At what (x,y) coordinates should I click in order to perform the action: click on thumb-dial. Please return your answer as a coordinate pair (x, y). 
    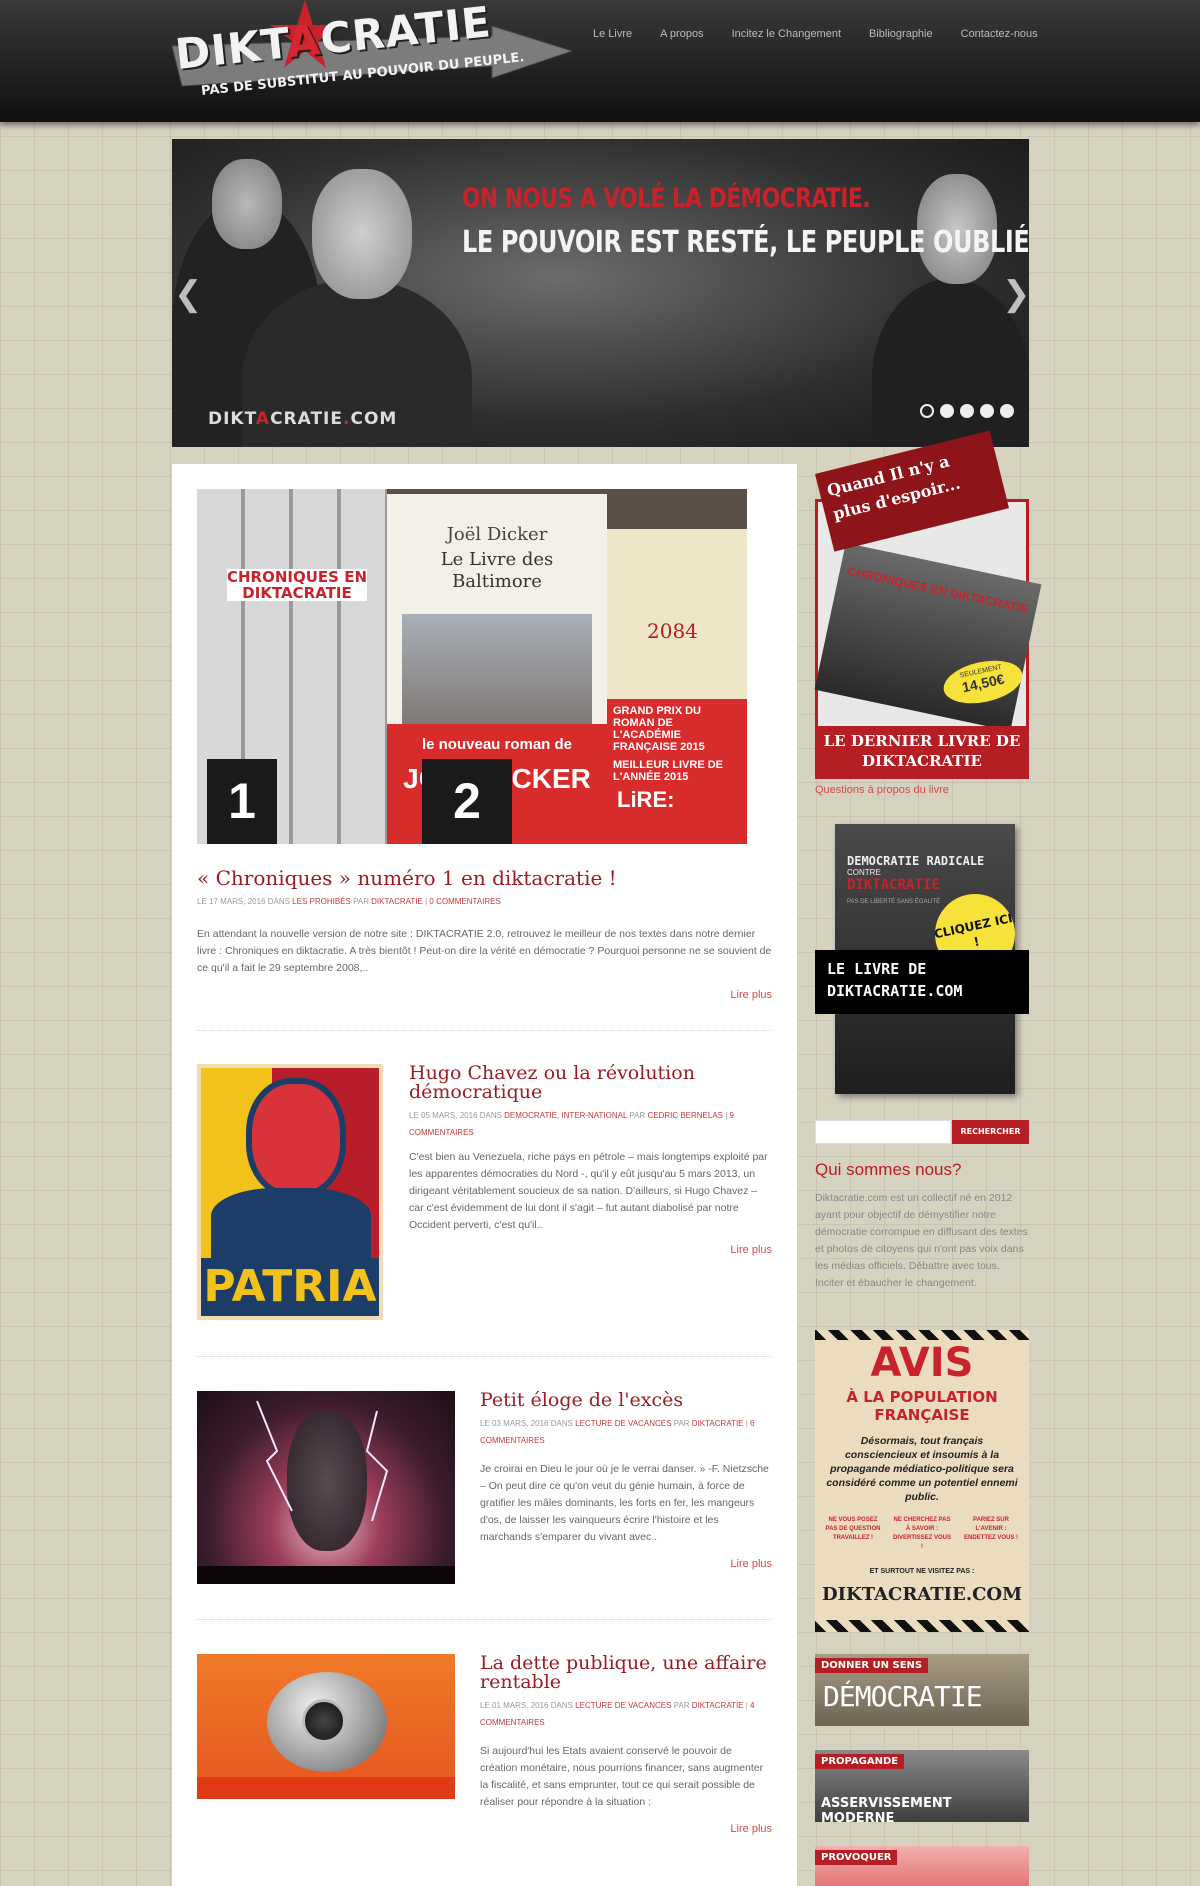
    Looking at the image, I should click on (324, 1721).